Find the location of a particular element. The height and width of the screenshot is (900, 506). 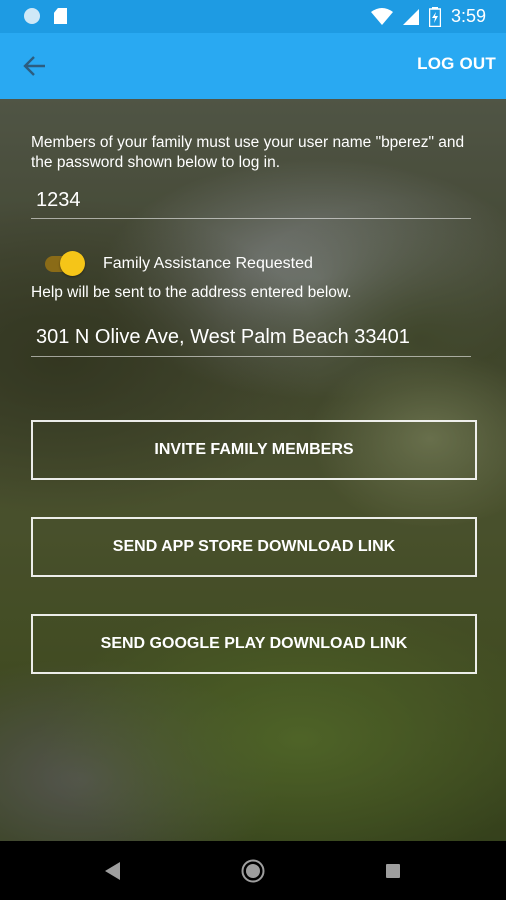

battery-charging-icon is located at coordinates (434, 16).